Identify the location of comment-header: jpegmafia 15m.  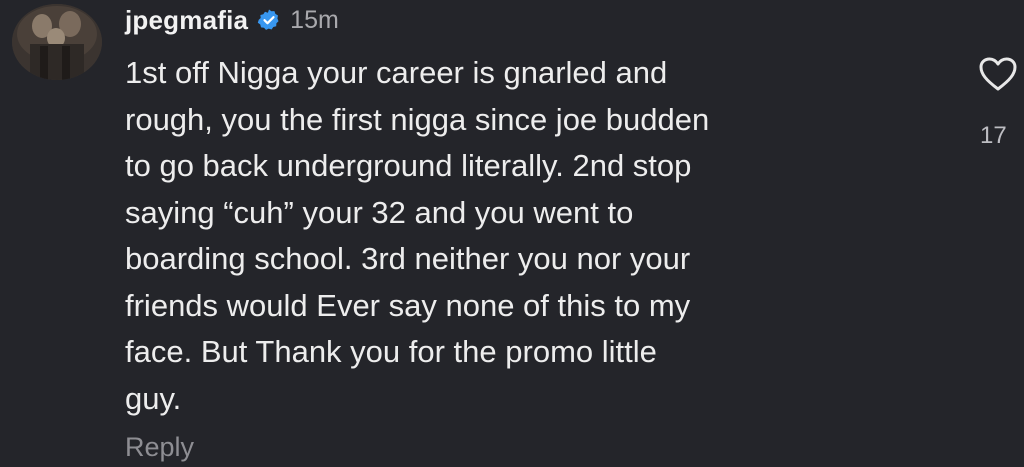
(232, 20).